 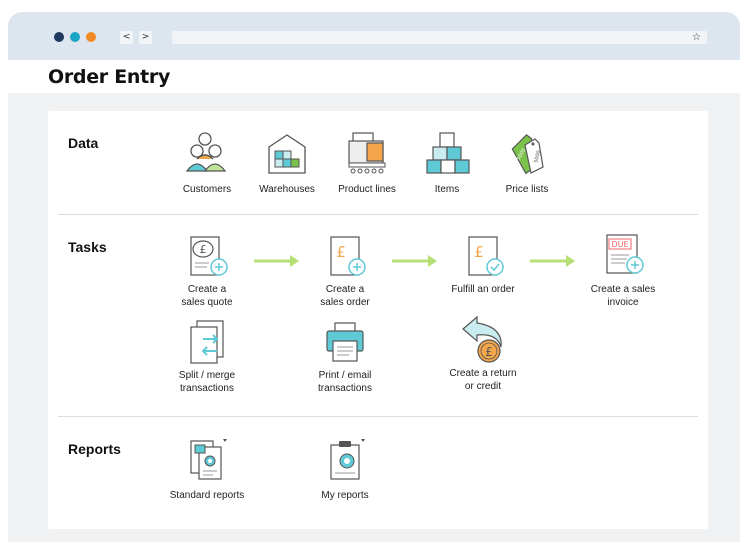 I want to click on task-fulfill-order: £ Fulfill an order, so click(x=483, y=264).